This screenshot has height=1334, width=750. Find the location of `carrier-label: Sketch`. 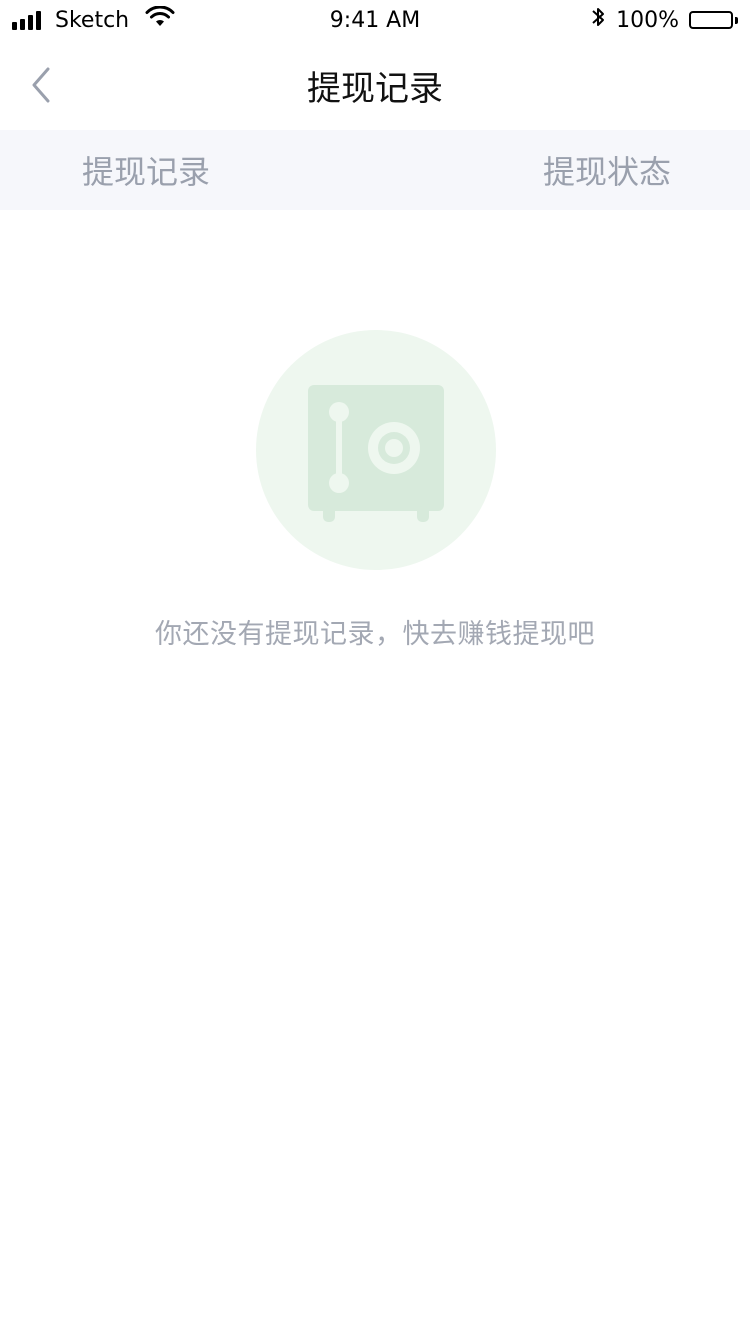

carrier-label: Sketch is located at coordinates (92, 20).